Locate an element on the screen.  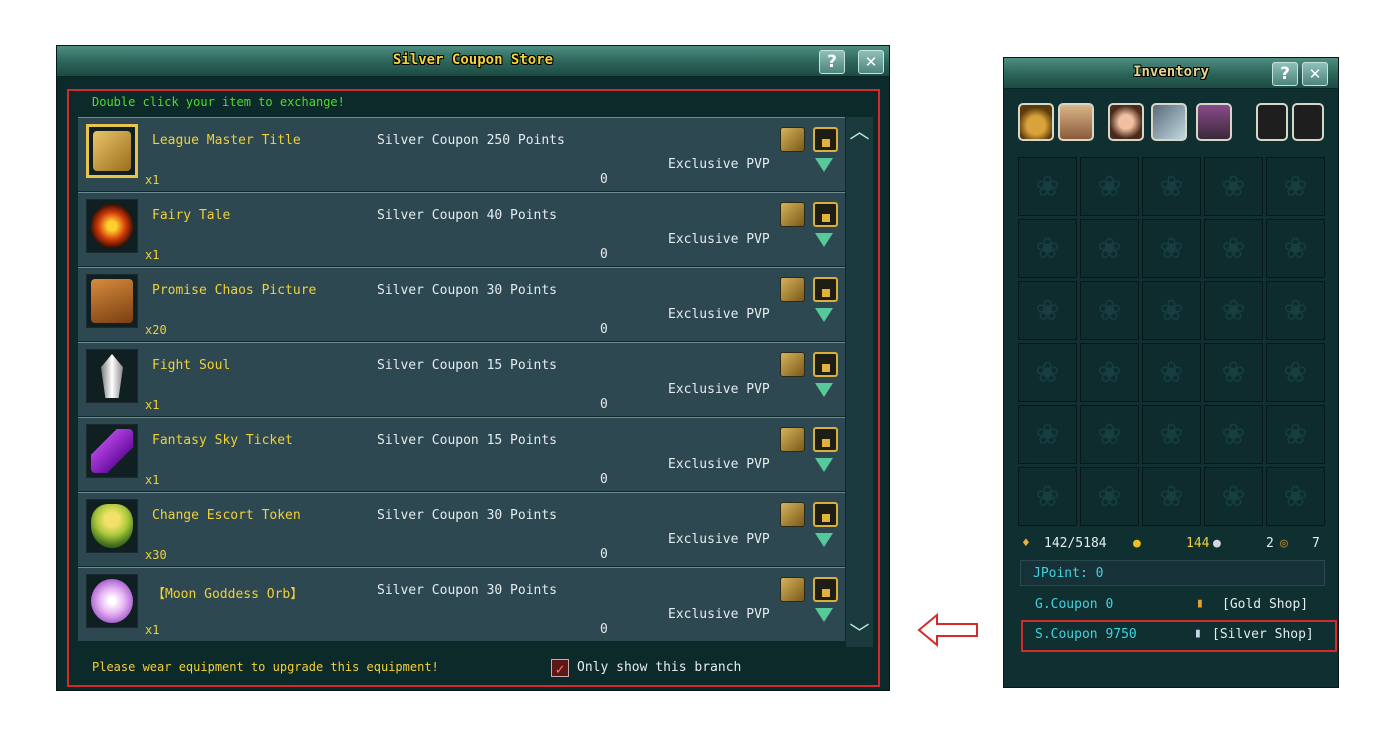
item-price: Silver Coupon 250 Points is located at coordinates (471, 140).